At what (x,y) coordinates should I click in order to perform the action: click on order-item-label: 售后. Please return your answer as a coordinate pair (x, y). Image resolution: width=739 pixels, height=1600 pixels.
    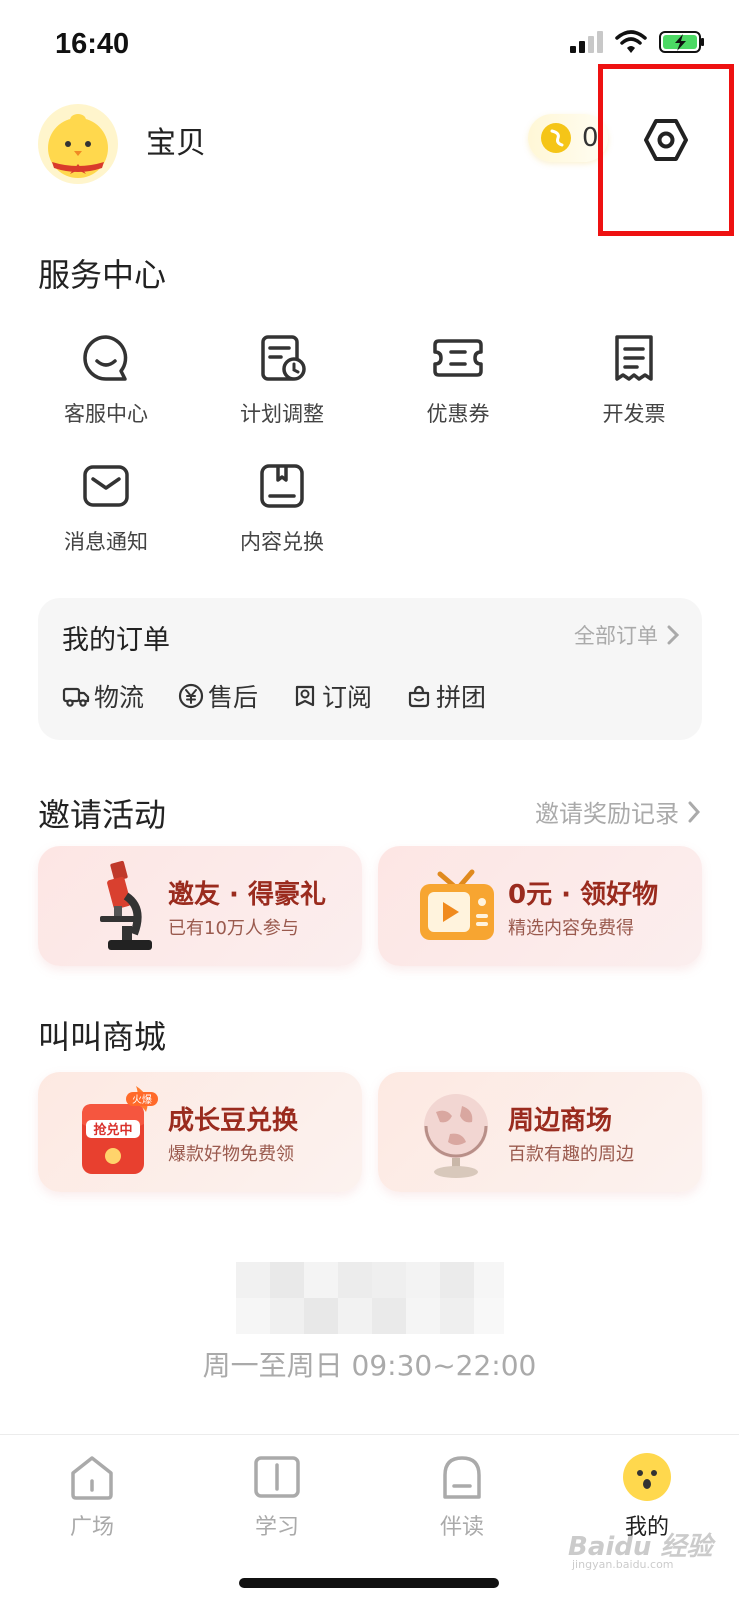
    Looking at the image, I should click on (233, 697).